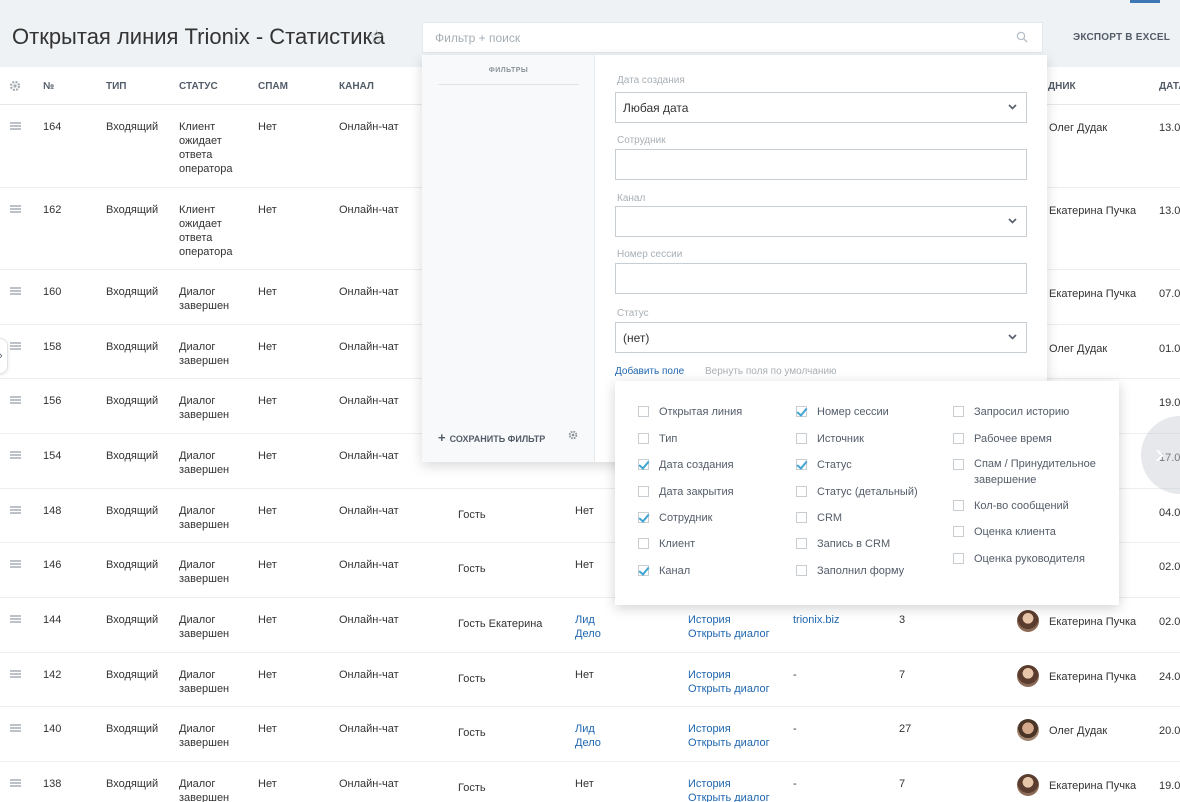 This screenshot has width=1180, height=802. What do you see at coordinates (1022, 37) in the screenshot?
I see `search-icon` at bounding box center [1022, 37].